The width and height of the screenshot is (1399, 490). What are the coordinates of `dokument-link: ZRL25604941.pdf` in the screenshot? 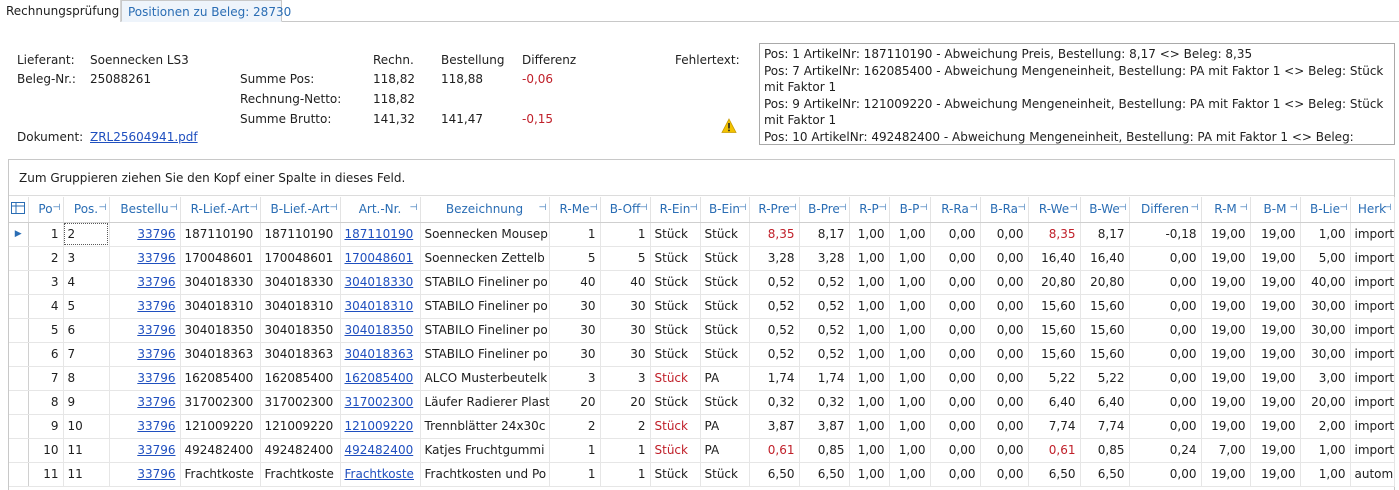 It's located at (144, 137).